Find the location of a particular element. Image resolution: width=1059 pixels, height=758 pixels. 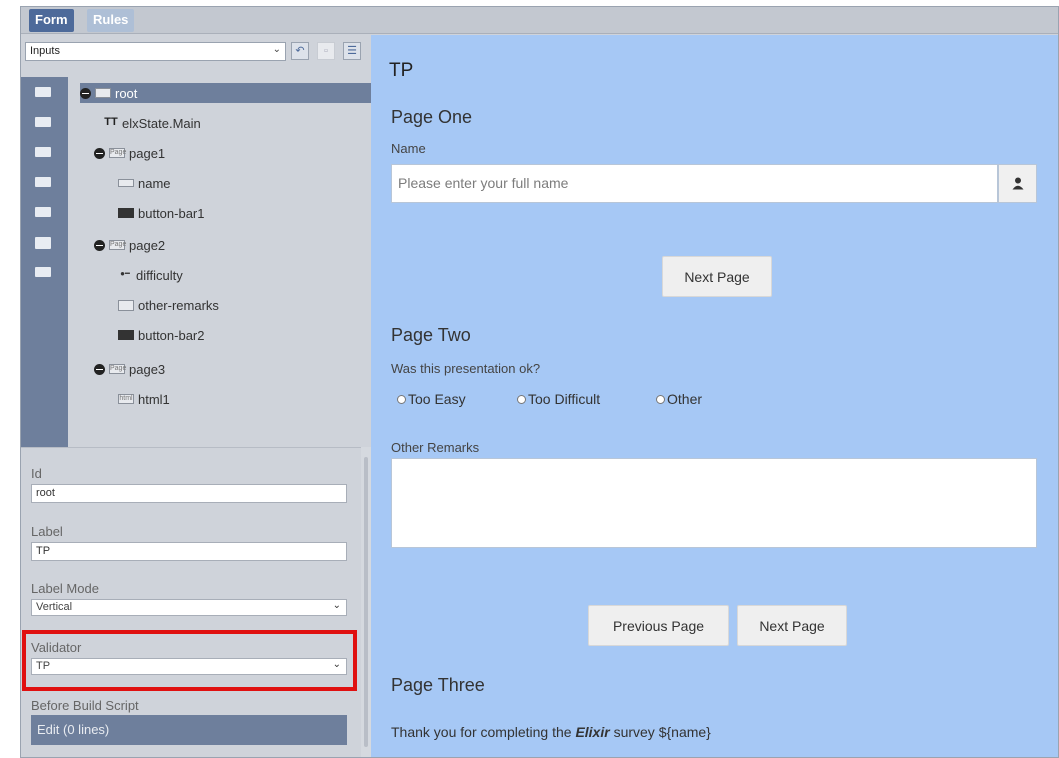

tree-node-html1: html html1 is located at coordinates (144, 399).